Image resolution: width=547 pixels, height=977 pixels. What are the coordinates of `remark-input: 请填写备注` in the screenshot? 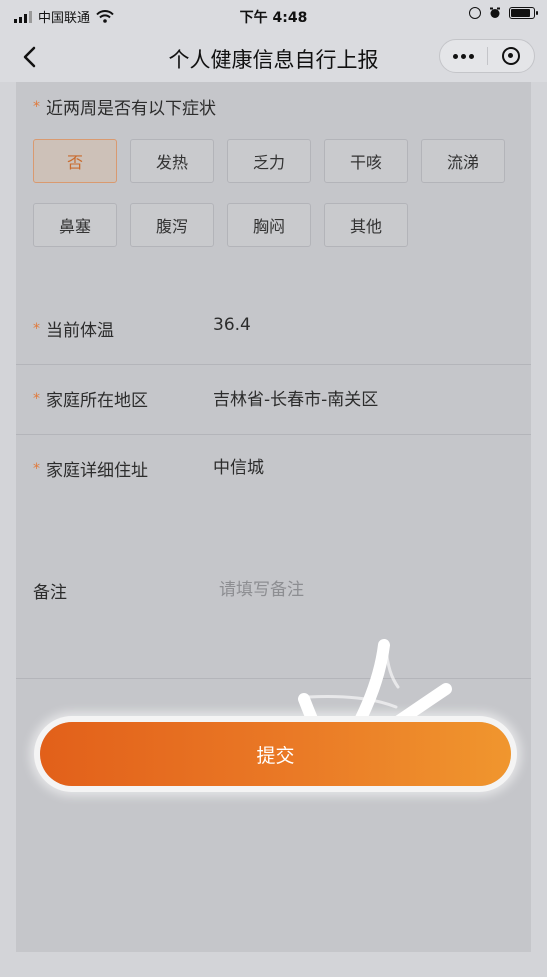 It's located at (261, 587).